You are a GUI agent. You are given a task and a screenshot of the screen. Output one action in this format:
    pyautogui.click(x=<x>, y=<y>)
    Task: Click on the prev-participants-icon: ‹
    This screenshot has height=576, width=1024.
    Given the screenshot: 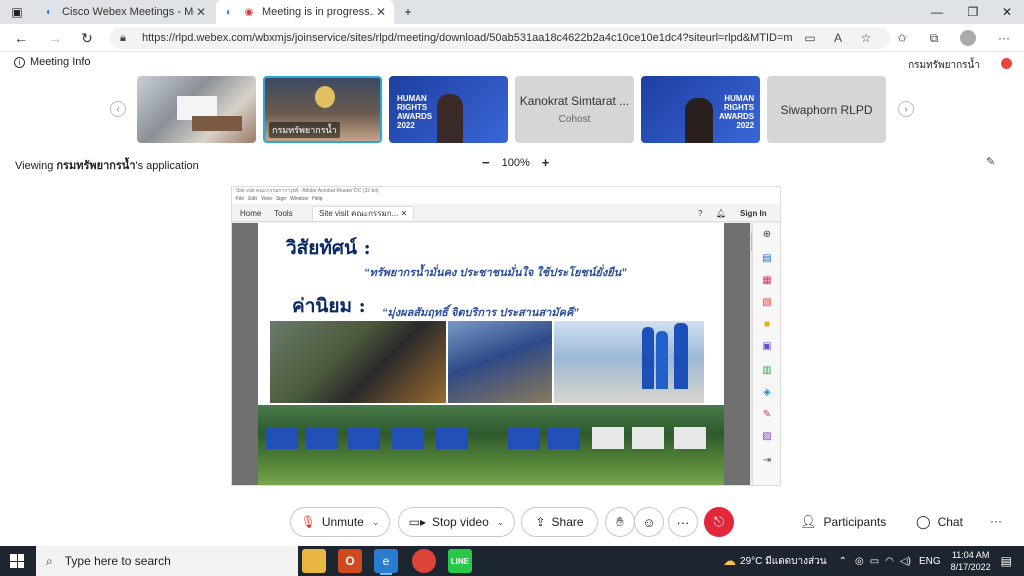 What is the action you would take?
    pyautogui.click(x=118, y=109)
    